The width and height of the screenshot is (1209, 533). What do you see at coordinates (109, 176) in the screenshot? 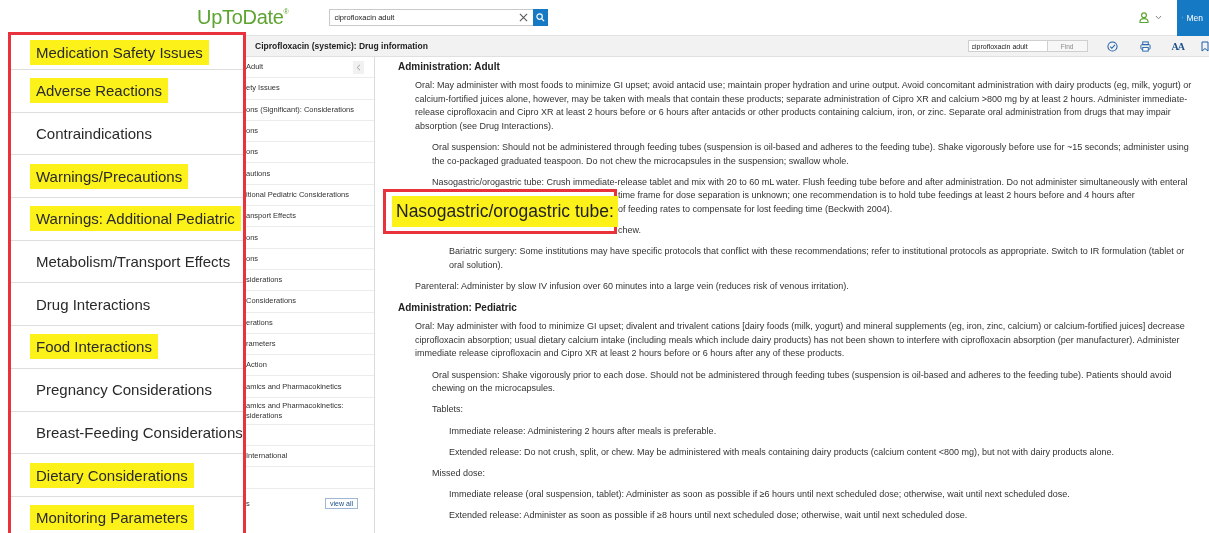
I see `section-label: Warnings/Precautions` at bounding box center [109, 176].